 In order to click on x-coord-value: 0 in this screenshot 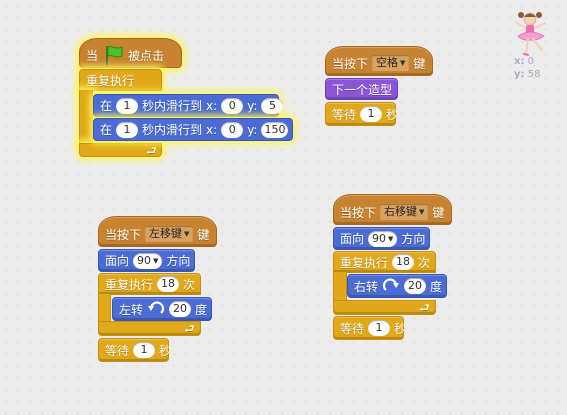, I will do `click(531, 61)`.